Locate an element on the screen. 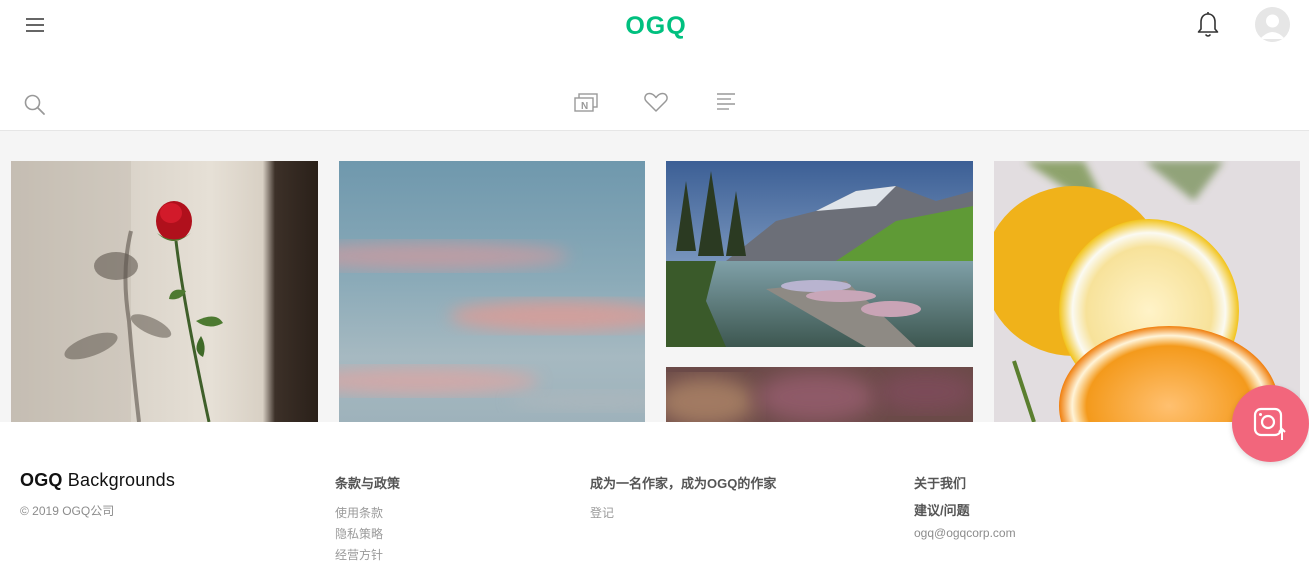 The image size is (1309, 579). tab-favorites is located at coordinates (656, 102).